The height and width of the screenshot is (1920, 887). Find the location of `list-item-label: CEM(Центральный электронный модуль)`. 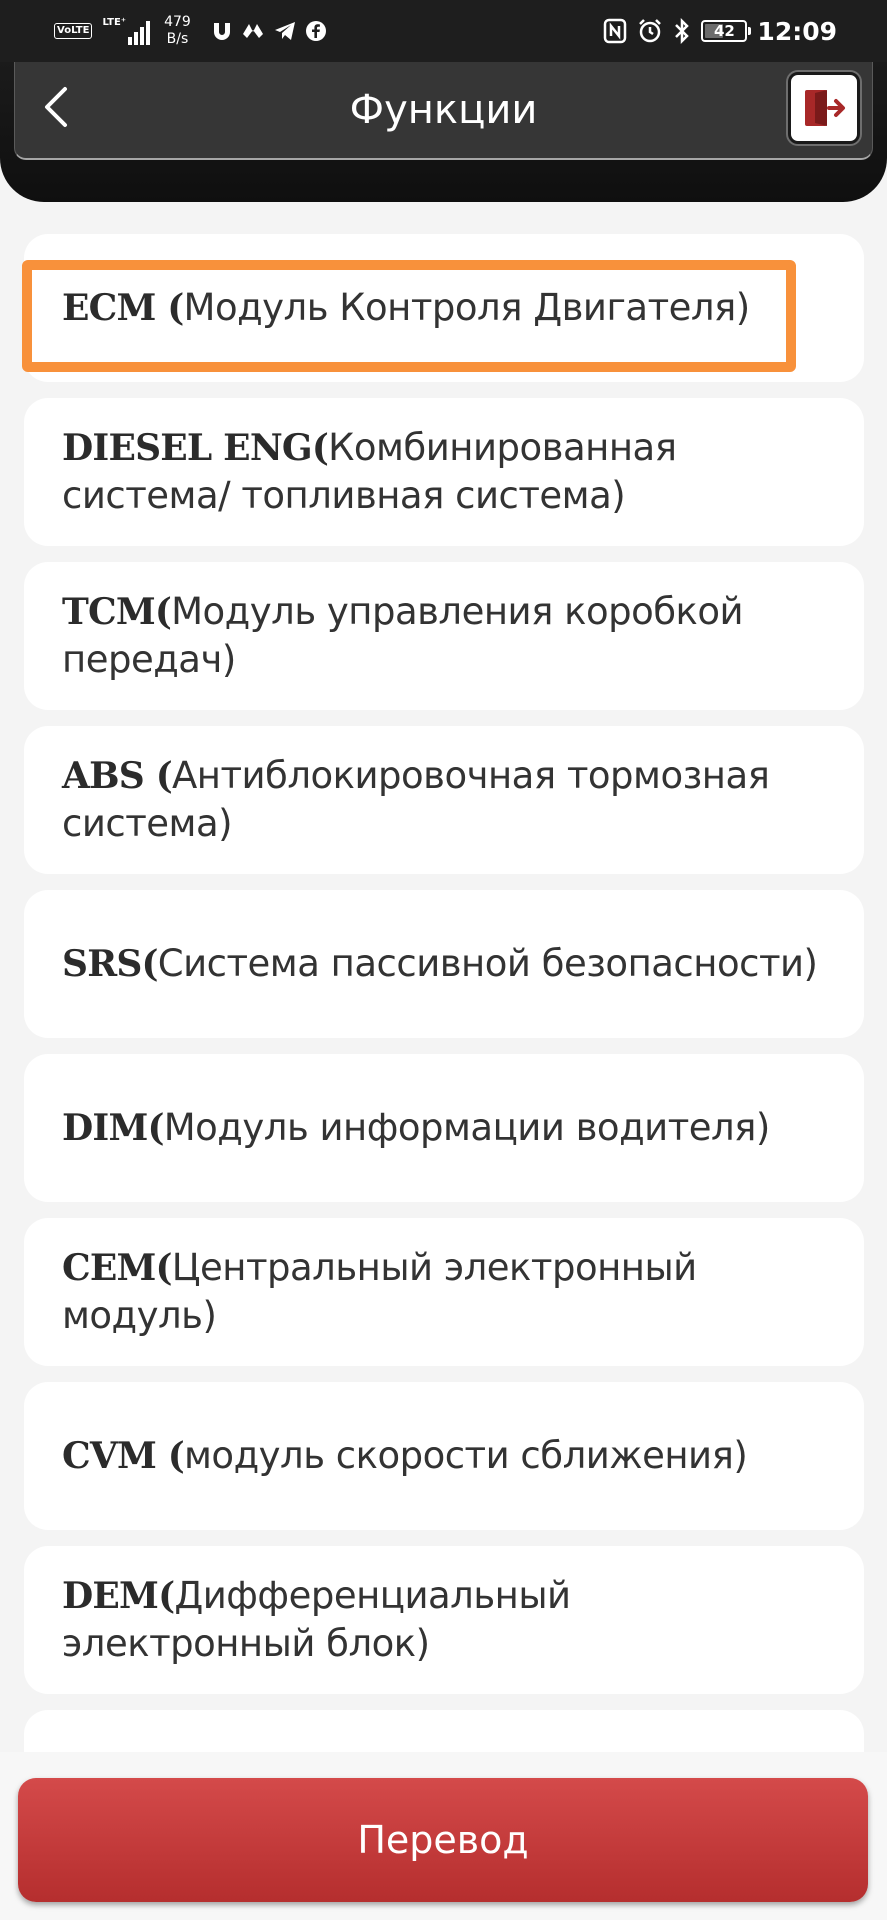

list-item-label: CEM(Центральный электронный модуль) is located at coordinates (445, 1292).